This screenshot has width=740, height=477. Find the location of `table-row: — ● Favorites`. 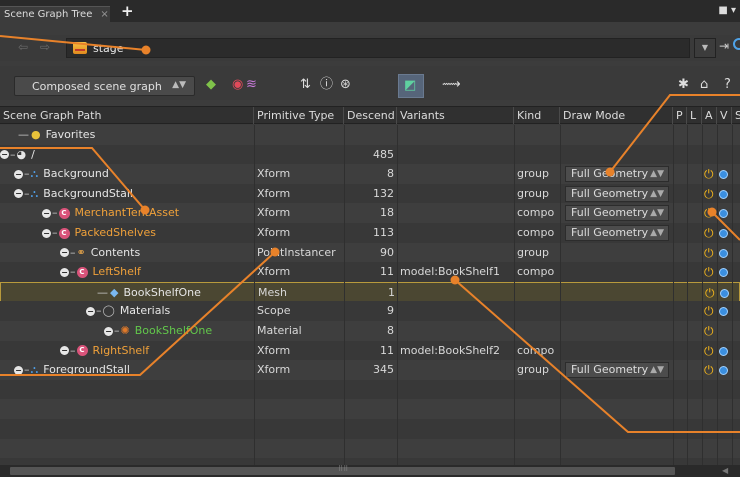

table-row: — ● Favorites is located at coordinates (370, 135).